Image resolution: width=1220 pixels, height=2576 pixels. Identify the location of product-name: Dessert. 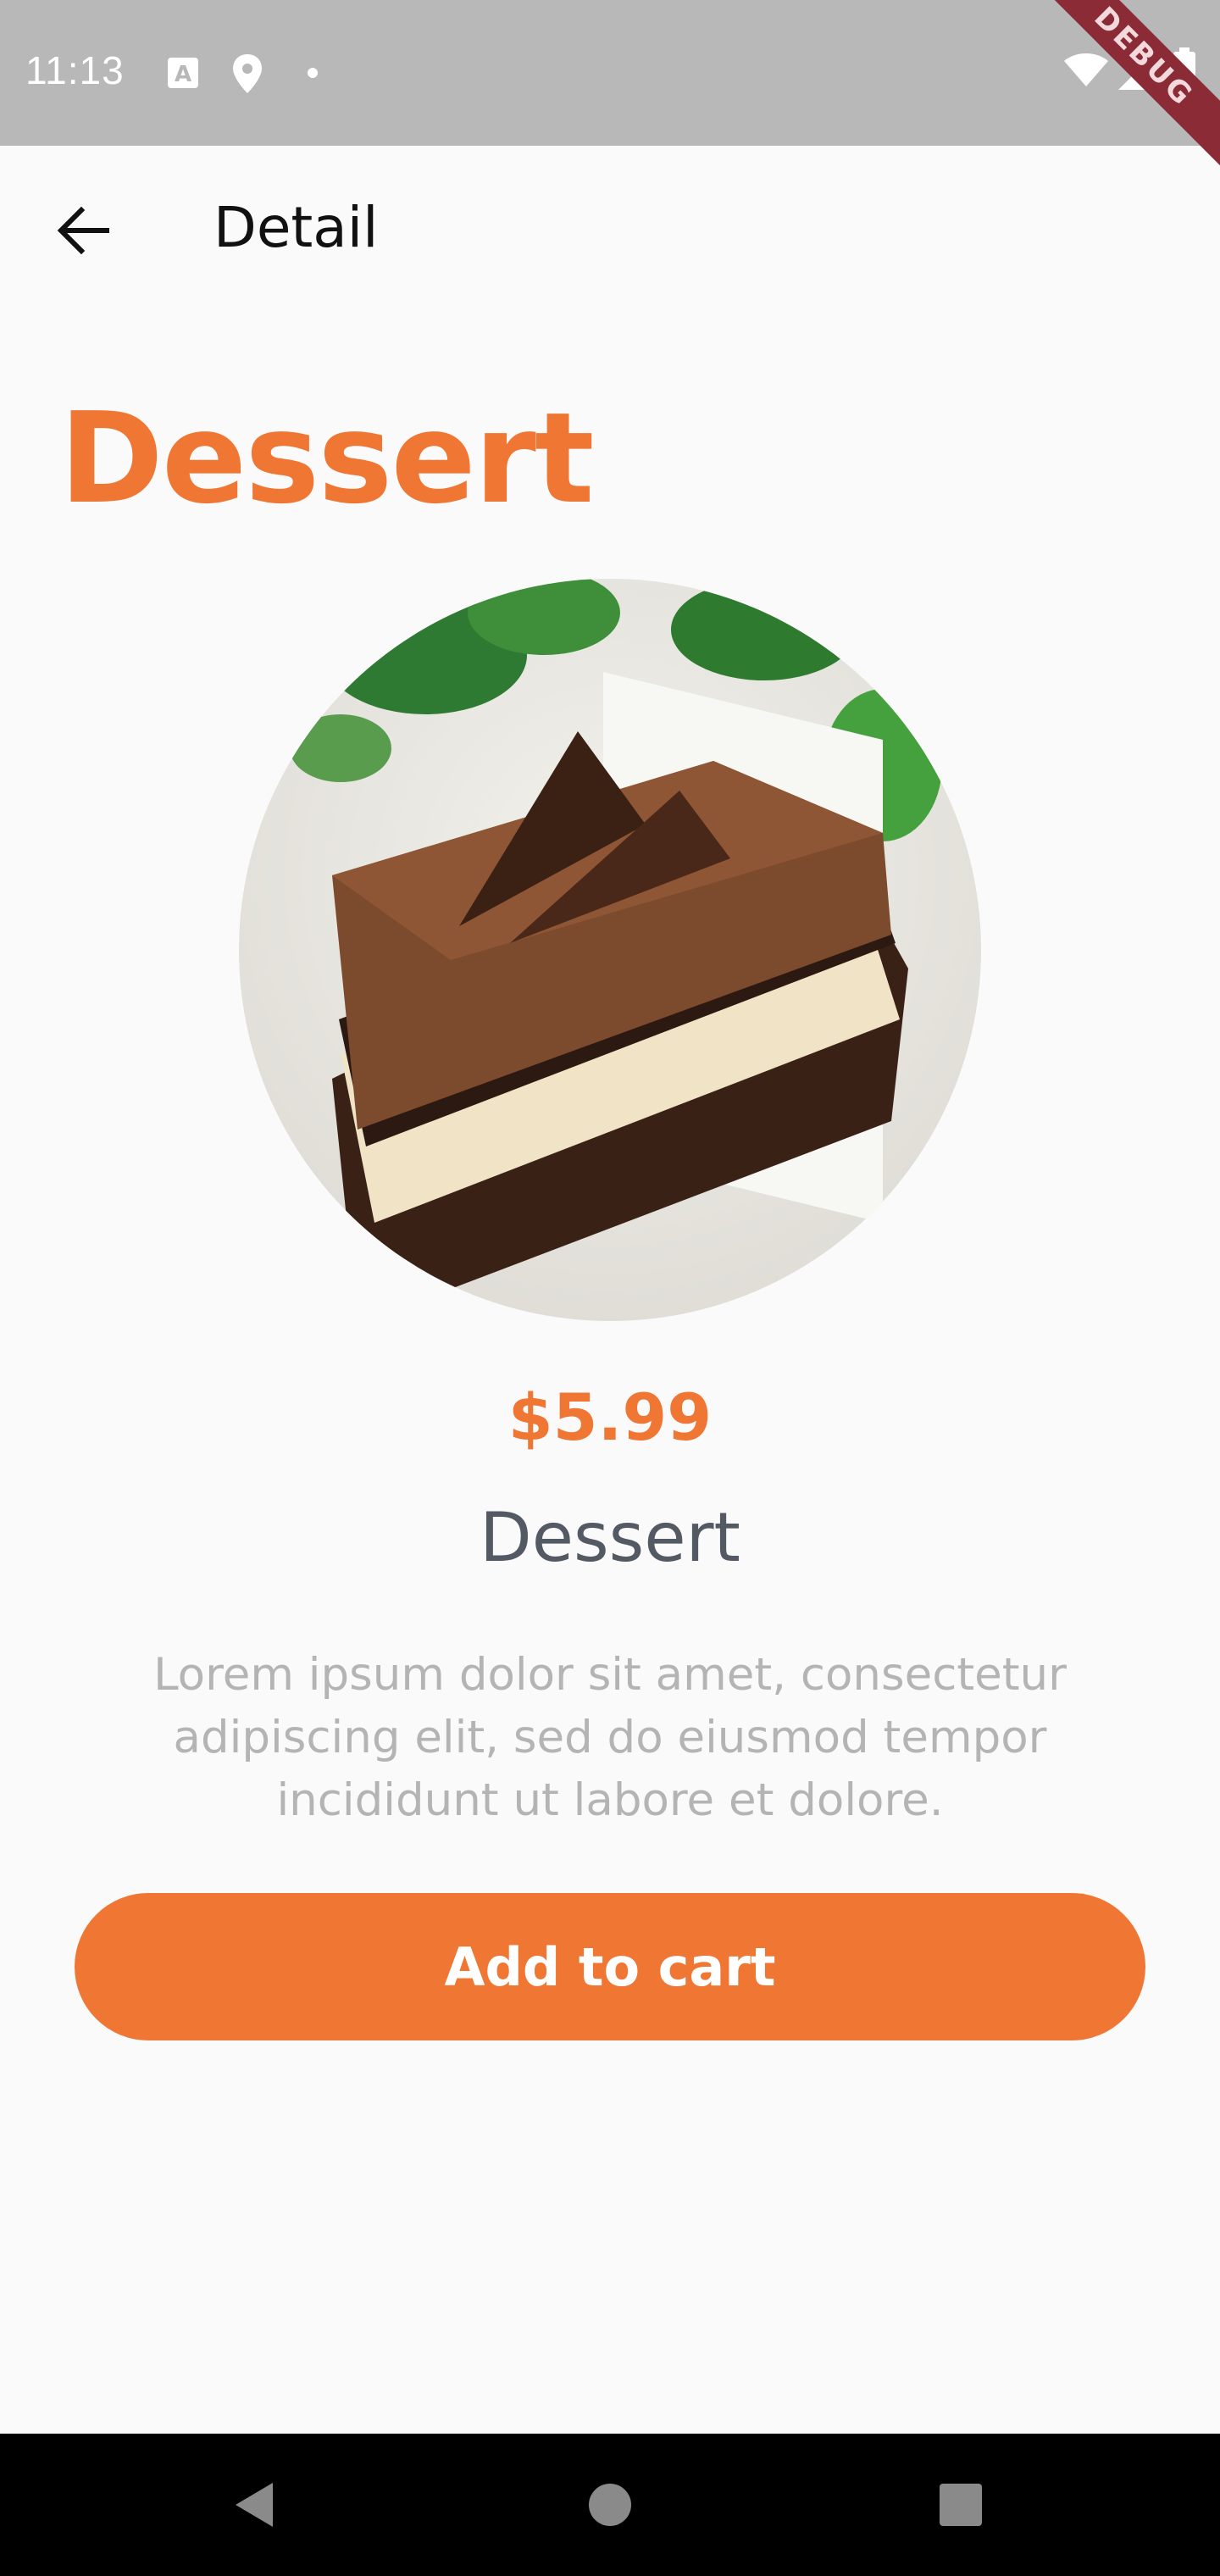
(610, 1537).